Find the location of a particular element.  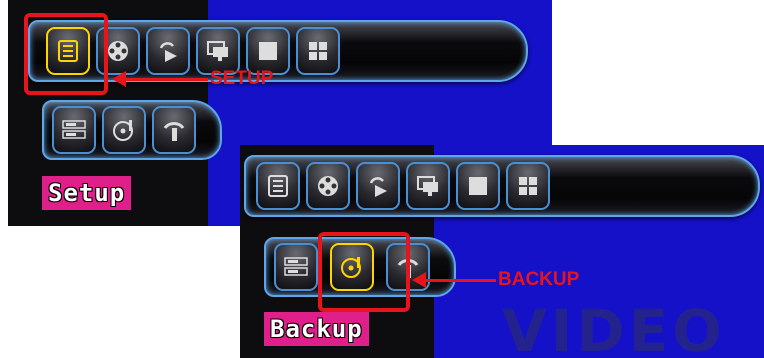

setup-callout: SETUP is located at coordinates (242, 78).